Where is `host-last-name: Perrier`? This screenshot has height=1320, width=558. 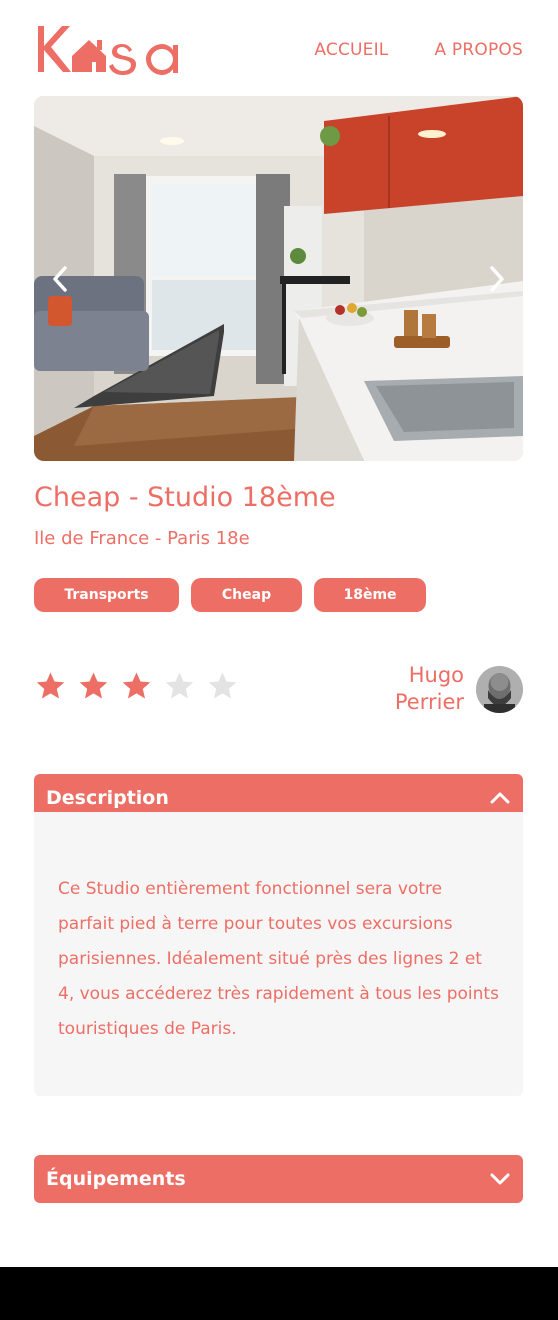
host-last-name: Perrier is located at coordinates (429, 702).